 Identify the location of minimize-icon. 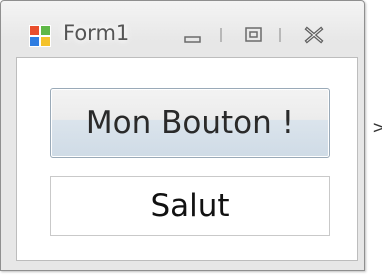
(193, 35).